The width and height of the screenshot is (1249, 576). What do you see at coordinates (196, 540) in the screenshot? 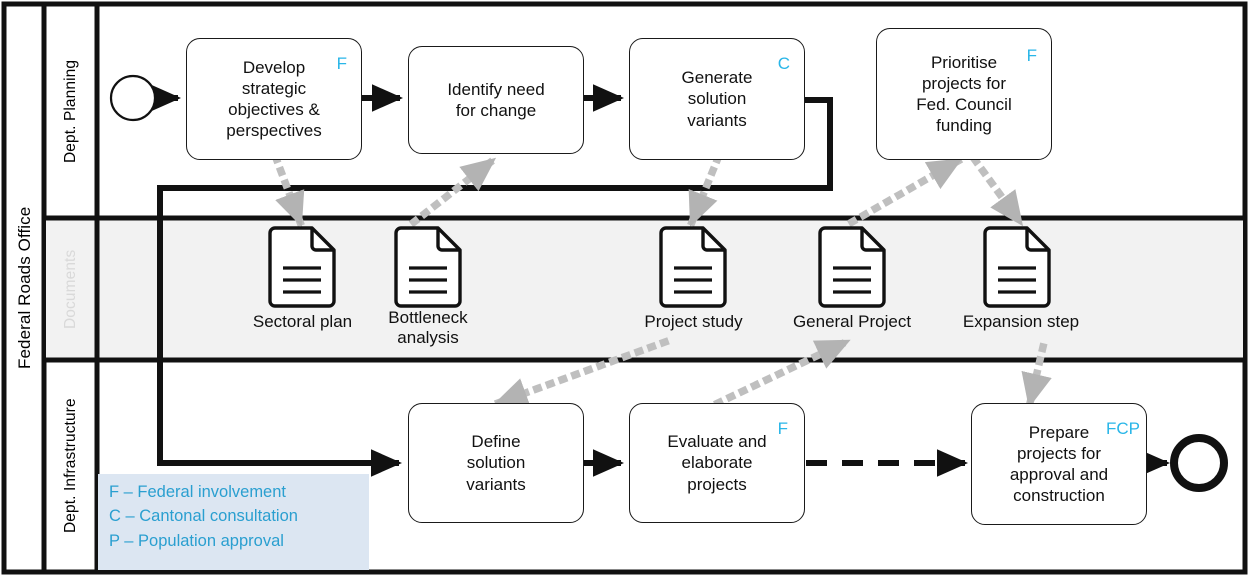
I see `legend-line-population: P – Population approval` at bounding box center [196, 540].